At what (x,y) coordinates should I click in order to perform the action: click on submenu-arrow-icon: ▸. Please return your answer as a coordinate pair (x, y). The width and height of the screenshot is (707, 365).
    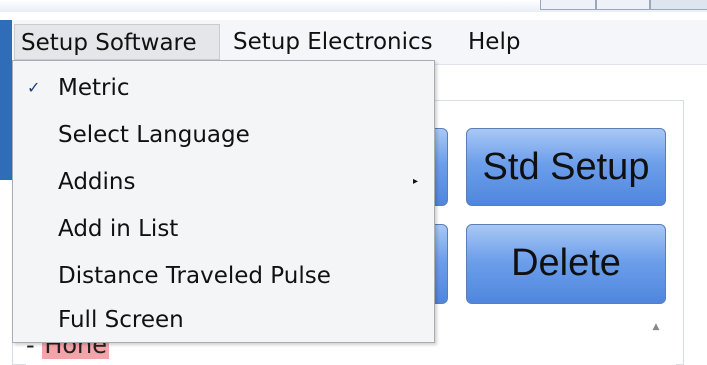
    Looking at the image, I should click on (416, 181).